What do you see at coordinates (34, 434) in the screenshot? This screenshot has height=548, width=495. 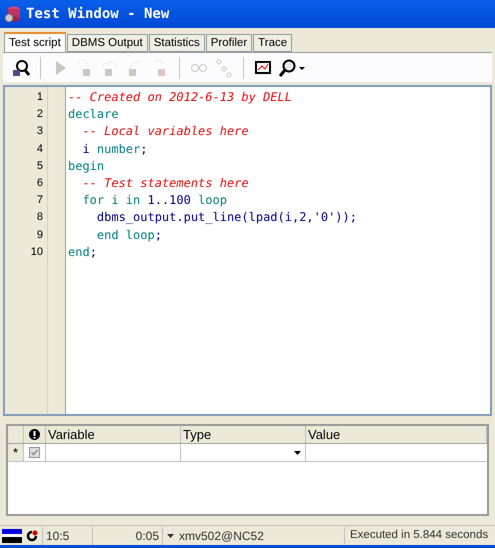 I see `info-circle-icon` at bounding box center [34, 434].